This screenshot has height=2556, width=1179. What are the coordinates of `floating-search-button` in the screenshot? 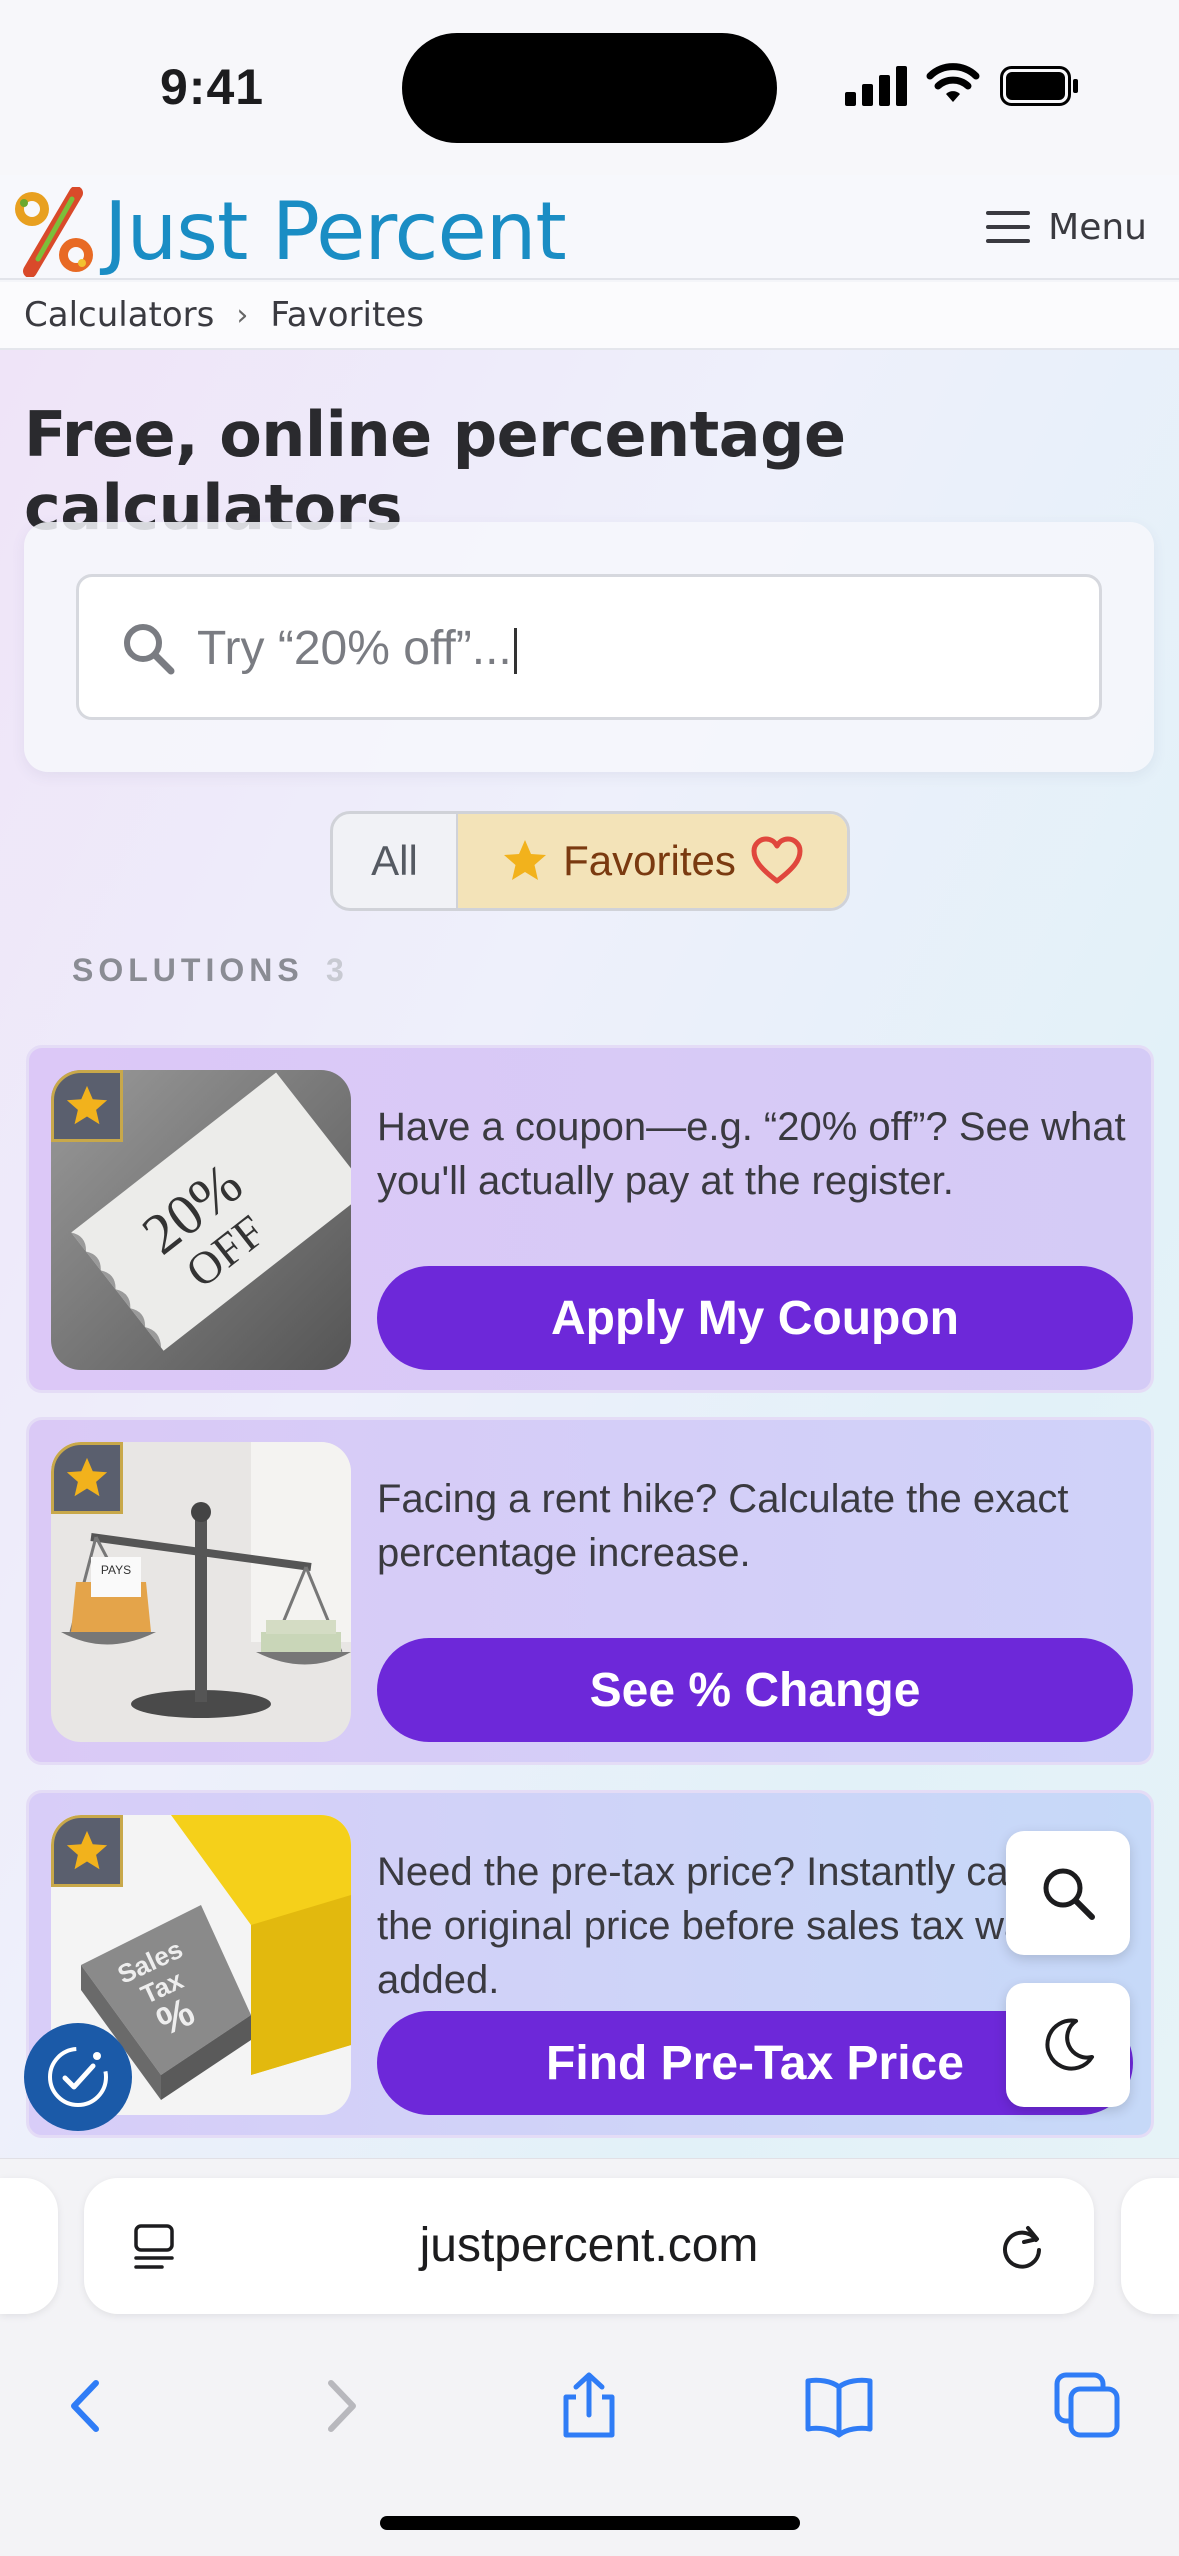 It's located at (1068, 1893).